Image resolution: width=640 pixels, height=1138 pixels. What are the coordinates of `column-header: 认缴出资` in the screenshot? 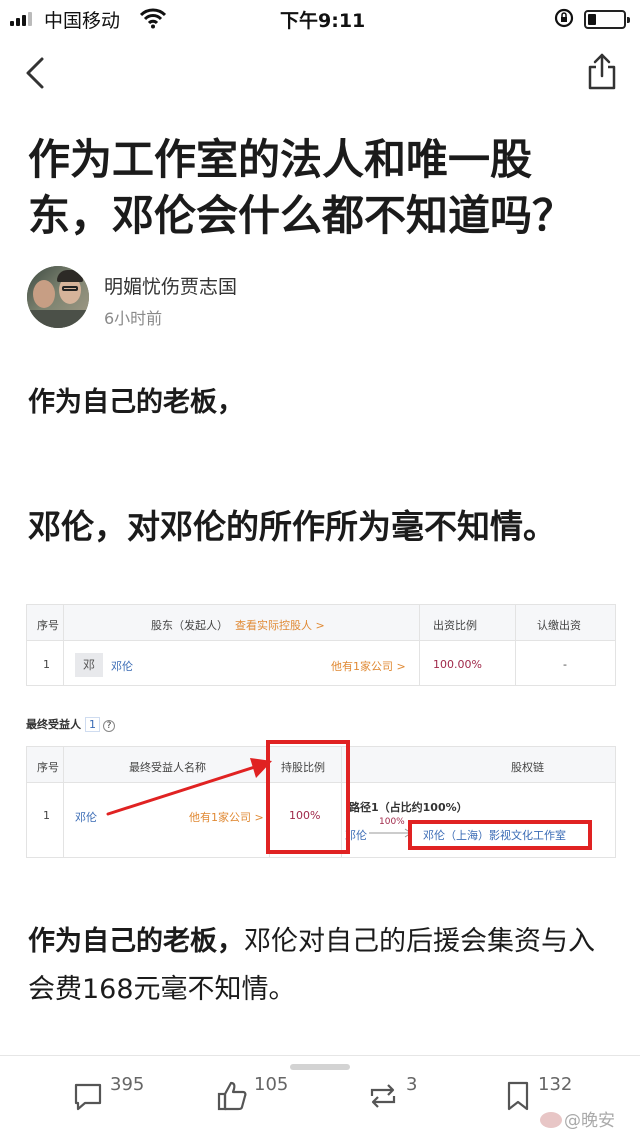 It's located at (559, 625).